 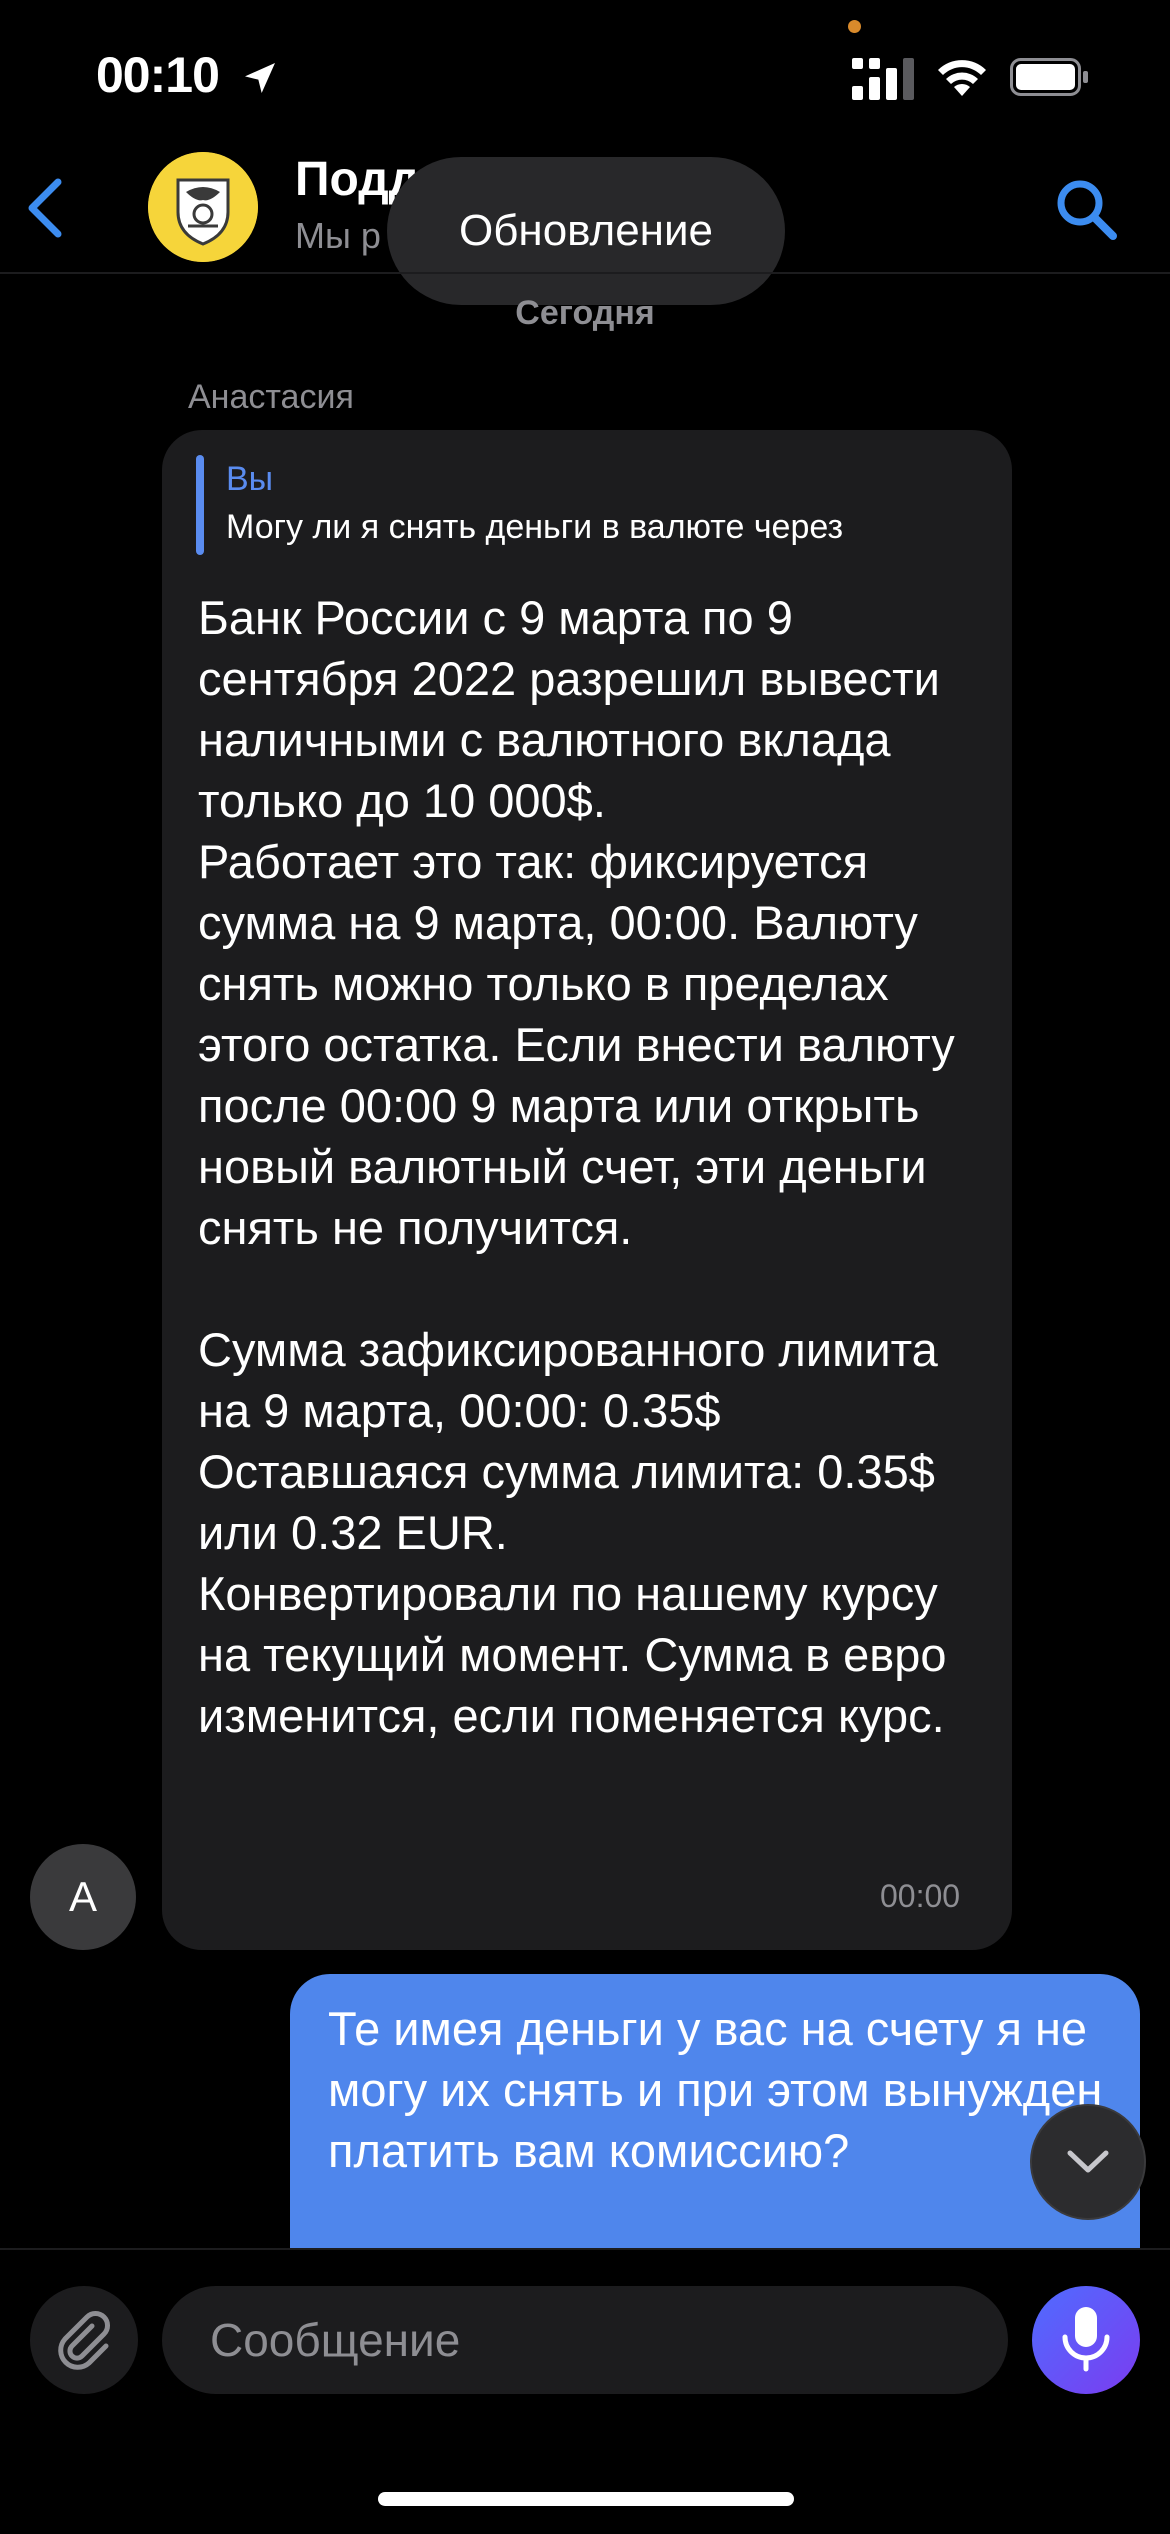 What do you see at coordinates (83, 1897) in the screenshot?
I see `agent-avatar: А` at bounding box center [83, 1897].